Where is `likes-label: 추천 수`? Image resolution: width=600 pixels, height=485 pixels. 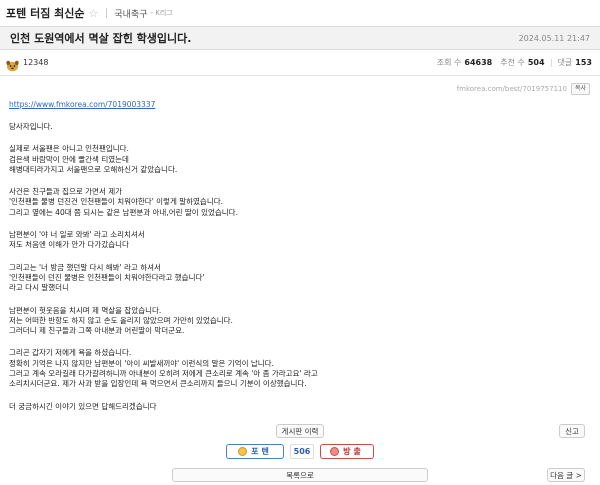 likes-label: 추천 수 is located at coordinates (512, 62).